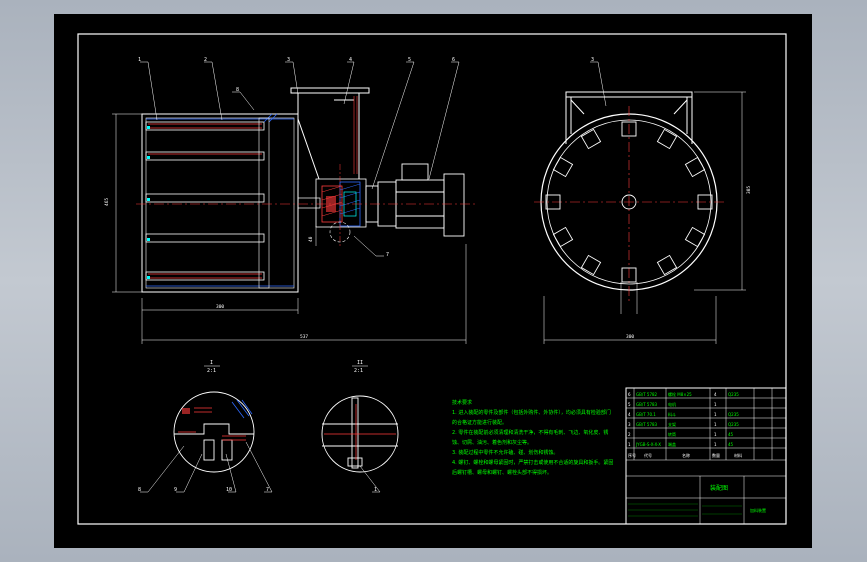 This screenshot has height=562, width=867. Describe the element at coordinates (492, 442) in the screenshot. I see `tech-note-line: 蚀、切屑、油污、着色剂和灰尘等。` at that location.